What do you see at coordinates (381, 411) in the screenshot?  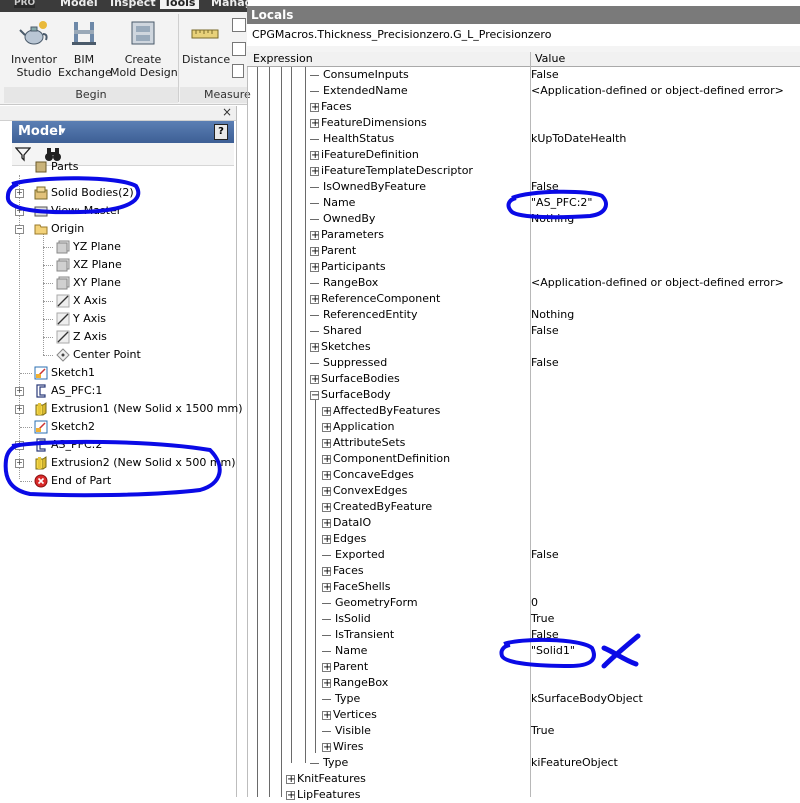 I see `locals-row: + AffectedByFeatures` at bounding box center [381, 411].